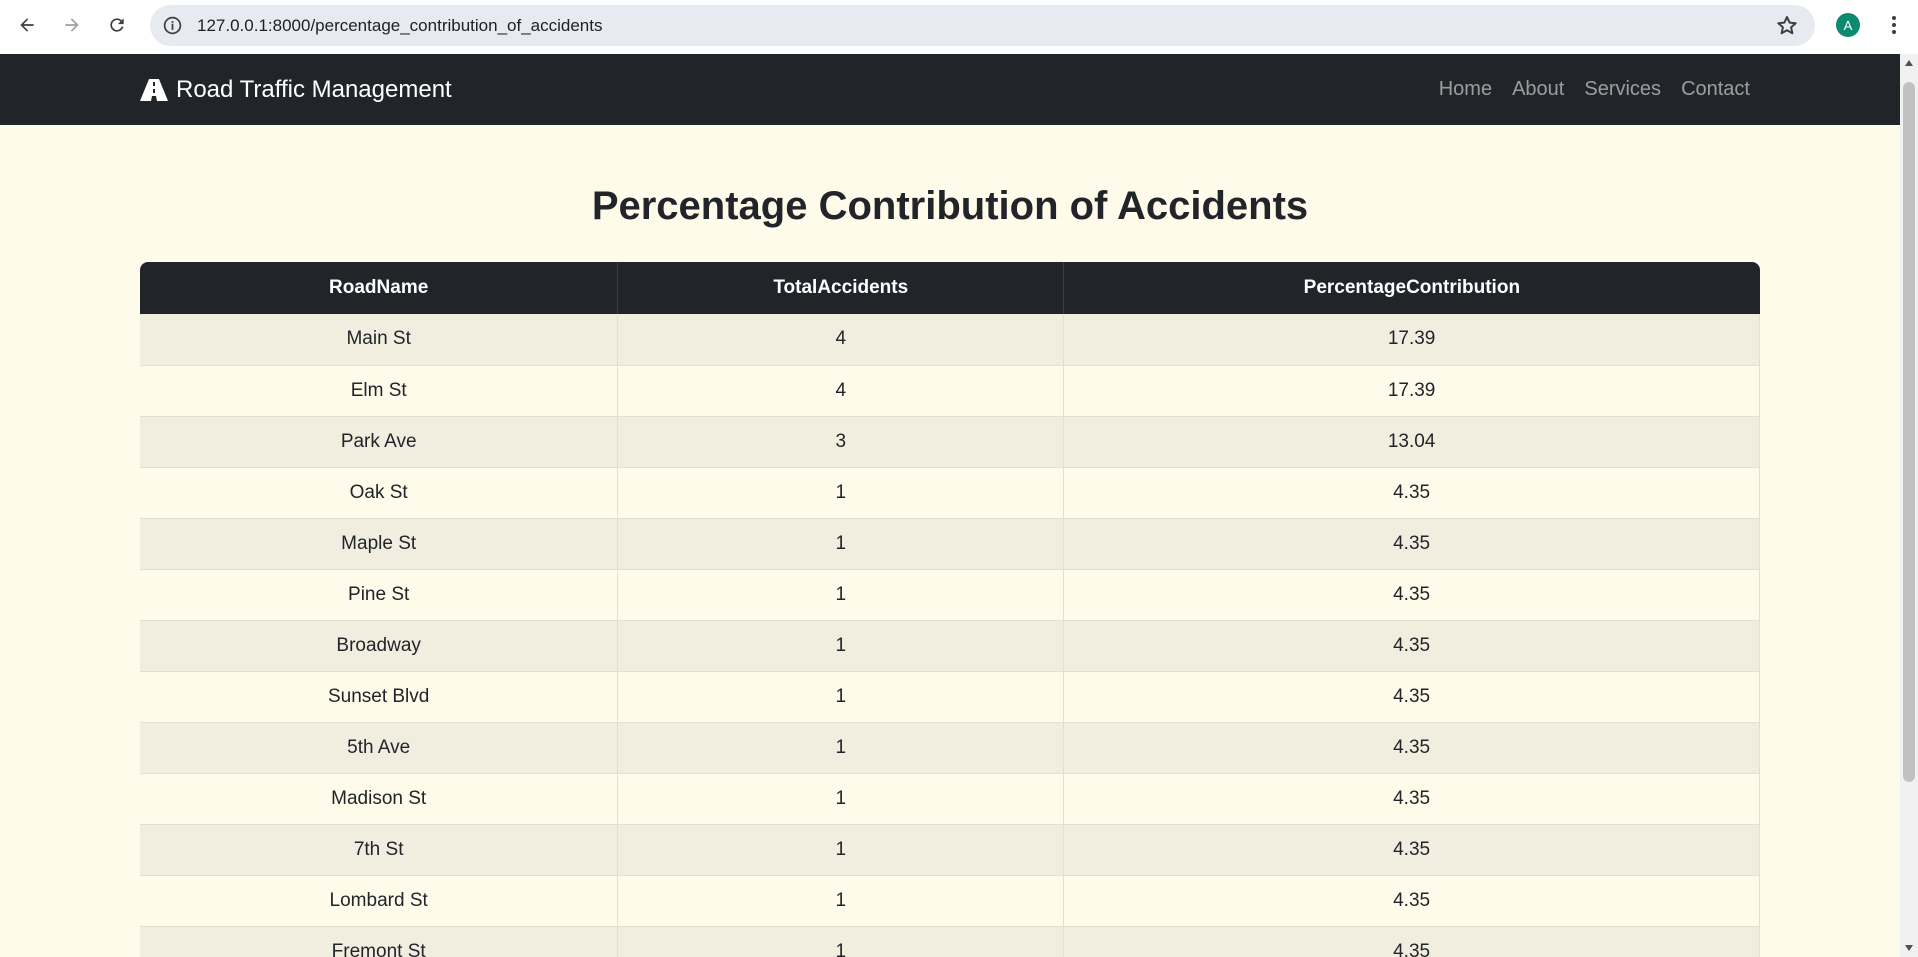 This screenshot has height=957, width=1918. I want to click on cell-road-name: 5th Ave, so click(379, 748).